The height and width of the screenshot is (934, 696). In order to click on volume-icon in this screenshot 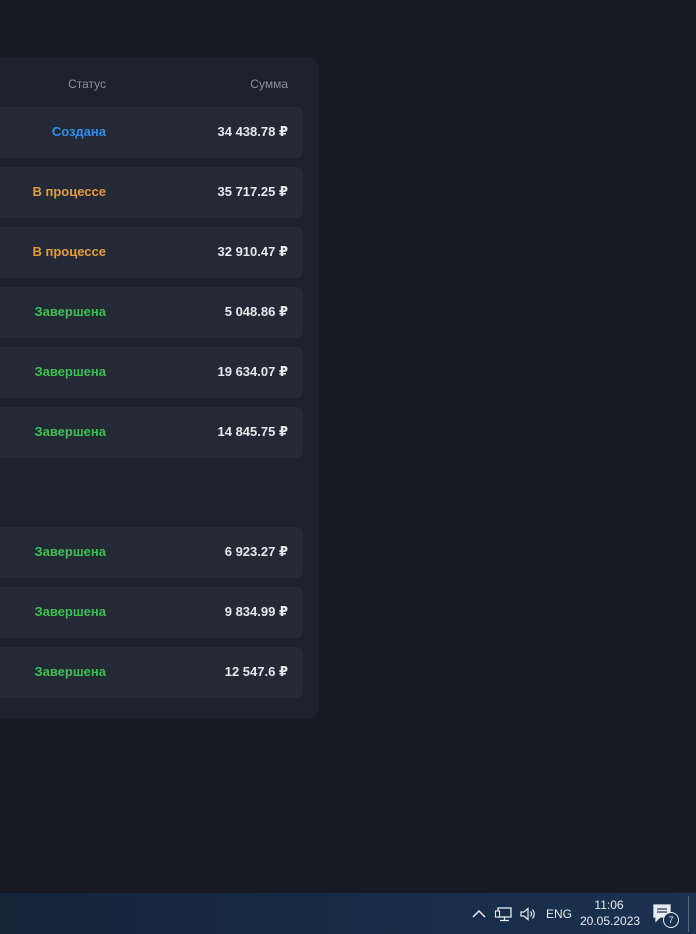, I will do `click(528, 913)`.